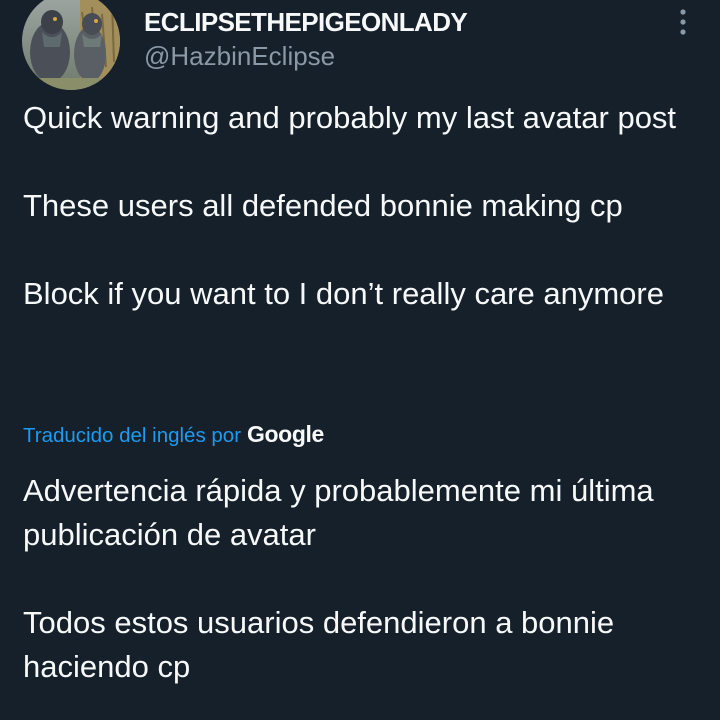 Image resolution: width=720 pixels, height=720 pixels. I want to click on display-name: ECLIPSETHEPIGEONLADY, so click(306, 22).